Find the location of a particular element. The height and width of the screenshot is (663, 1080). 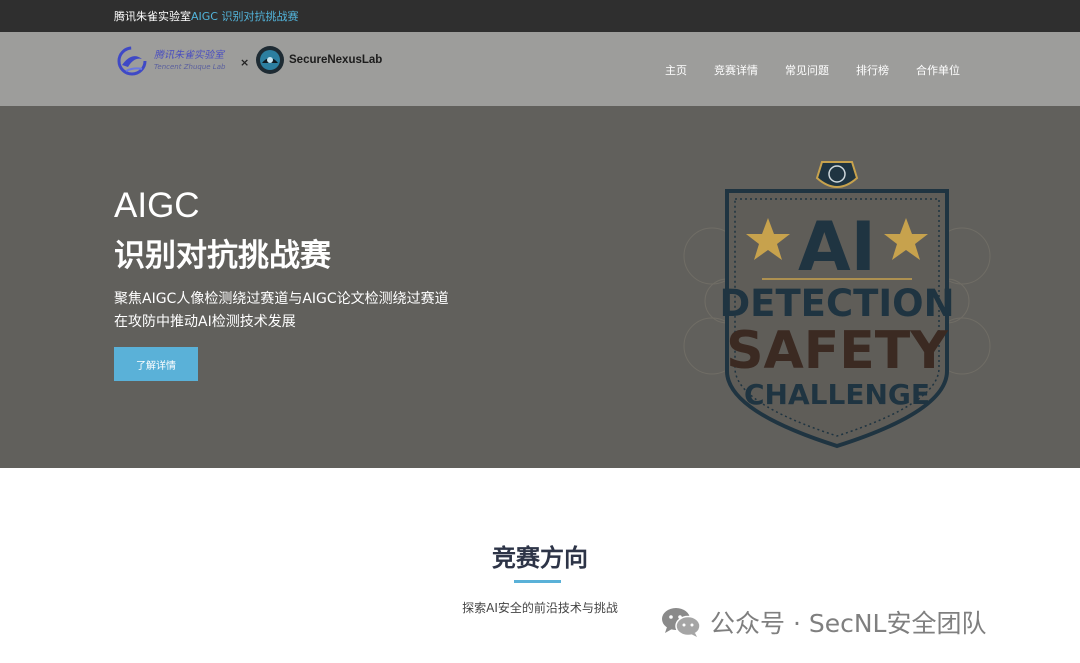

main-nav: 主页 竞赛详情 常见问题 排行榜 合作单位 is located at coordinates (812, 70).